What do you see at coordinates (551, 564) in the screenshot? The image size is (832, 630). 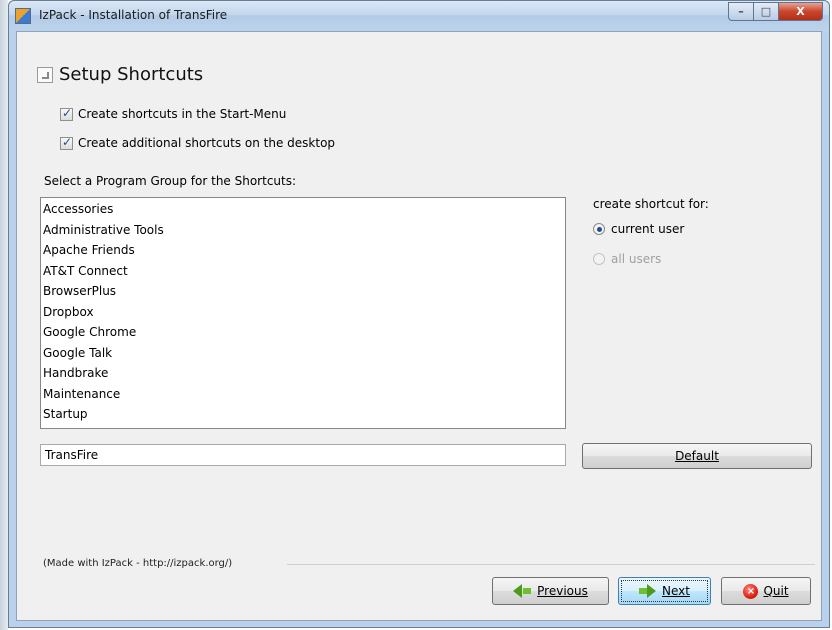 I see `footer-divider` at bounding box center [551, 564].